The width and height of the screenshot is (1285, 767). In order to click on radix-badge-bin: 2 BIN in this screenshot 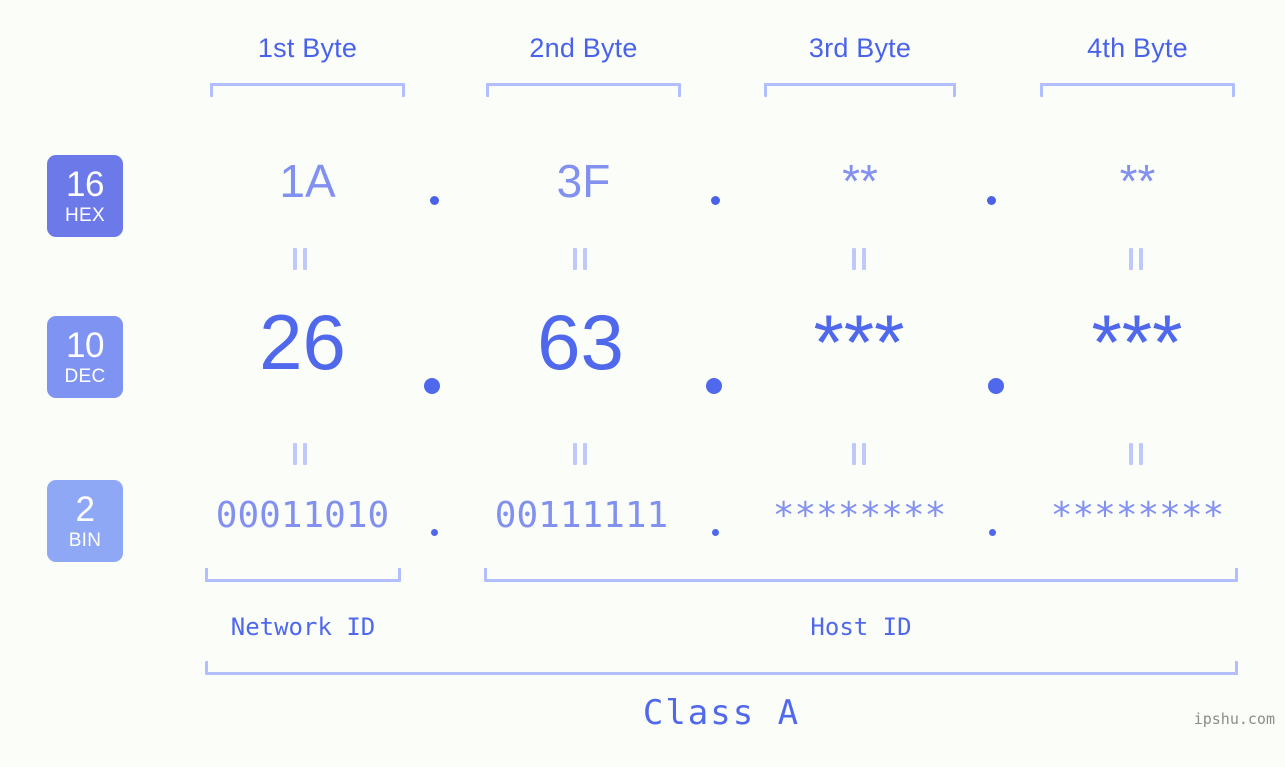, I will do `click(85, 521)`.